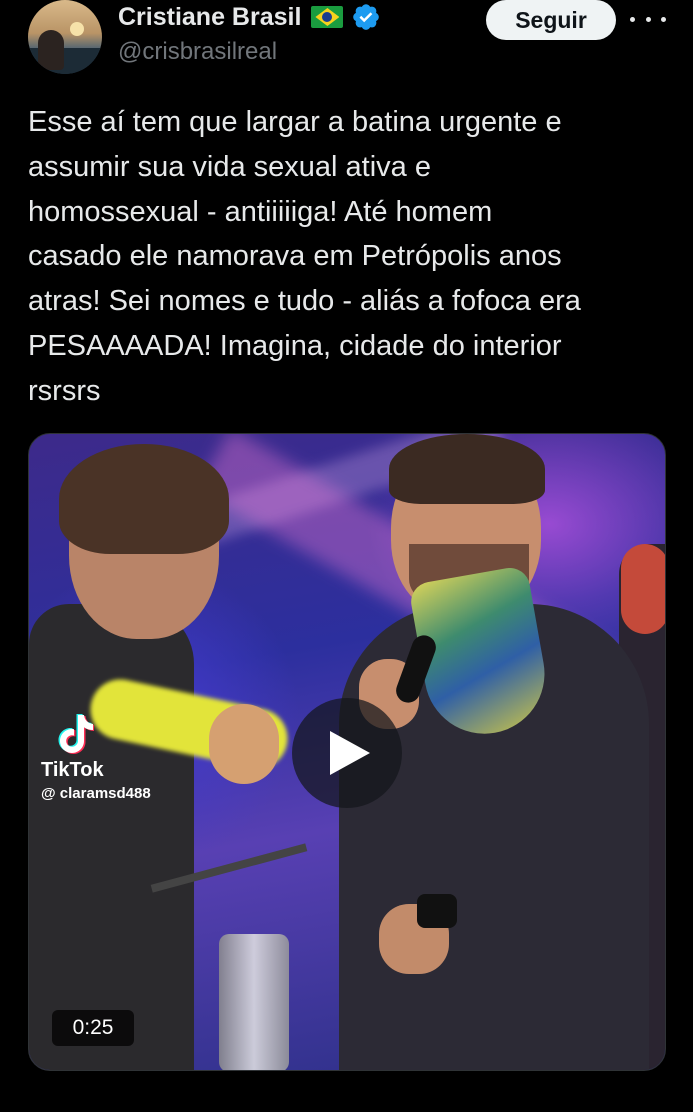  Describe the element at coordinates (350, 753) in the screenshot. I see `play-icon` at that location.